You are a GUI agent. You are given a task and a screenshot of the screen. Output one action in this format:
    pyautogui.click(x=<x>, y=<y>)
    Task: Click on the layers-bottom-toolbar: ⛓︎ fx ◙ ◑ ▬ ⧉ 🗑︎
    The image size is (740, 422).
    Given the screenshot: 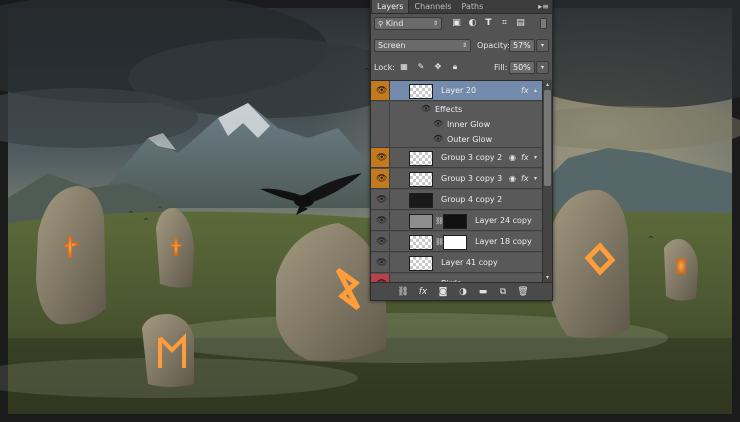 What is the action you would take?
    pyautogui.click(x=461, y=291)
    